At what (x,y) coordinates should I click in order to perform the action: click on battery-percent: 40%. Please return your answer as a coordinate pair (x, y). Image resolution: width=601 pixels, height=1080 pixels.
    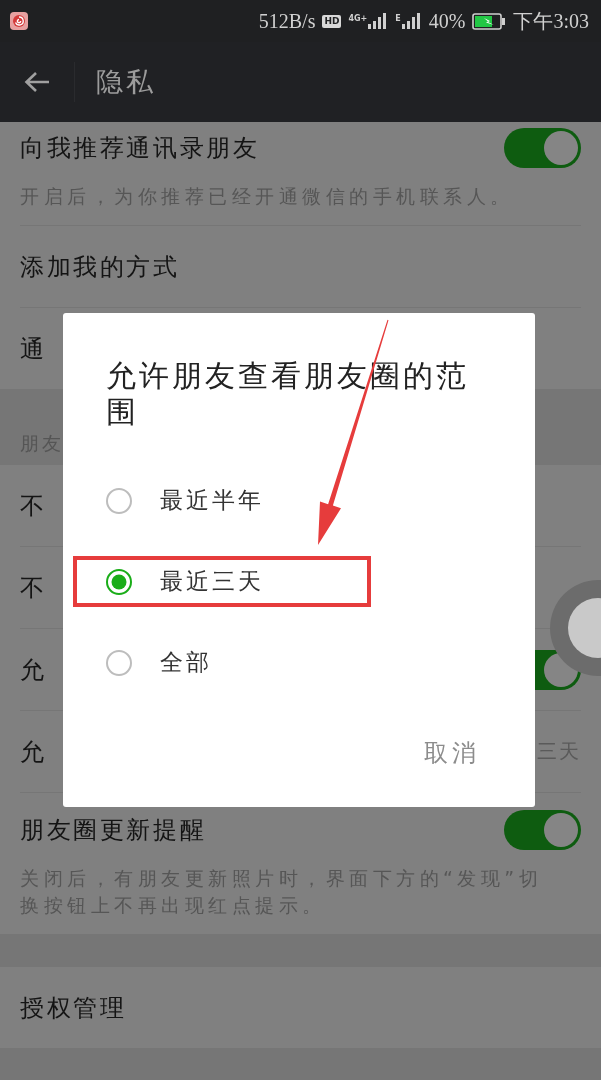
    Looking at the image, I should click on (447, 21).